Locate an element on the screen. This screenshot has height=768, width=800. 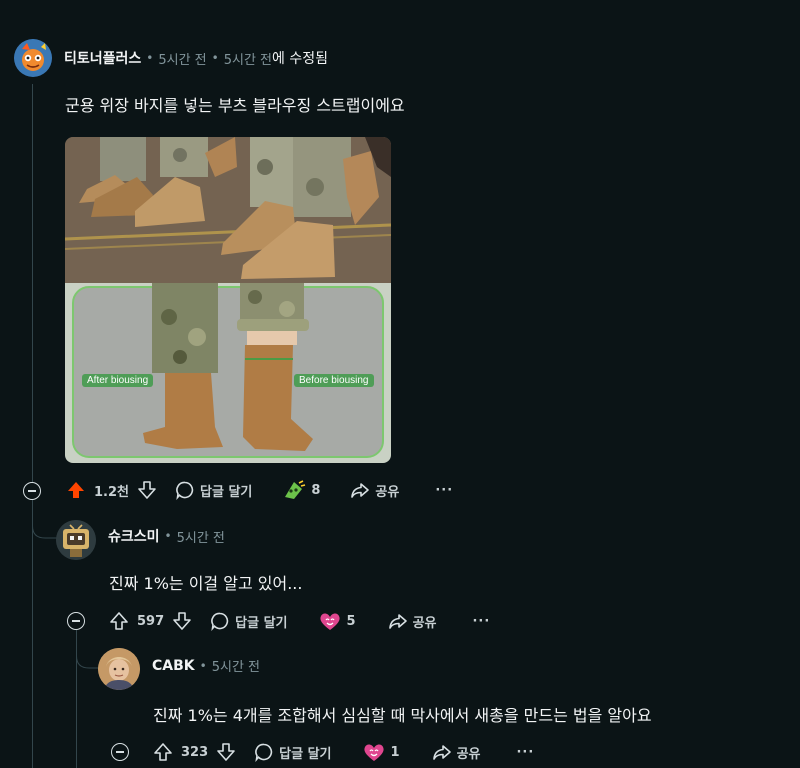
snoo-avatar-icon is located at coordinates (33, 58).